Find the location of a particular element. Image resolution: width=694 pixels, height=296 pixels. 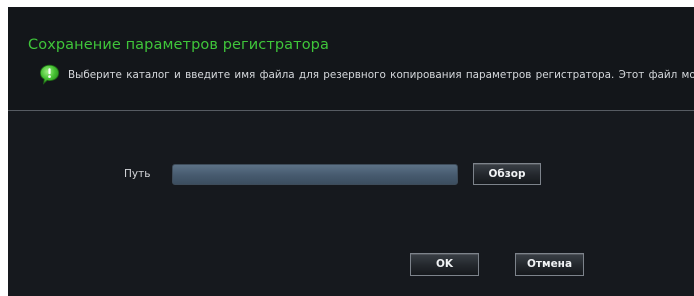

cancel-button: Отмена is located at coordinates (549, 264).